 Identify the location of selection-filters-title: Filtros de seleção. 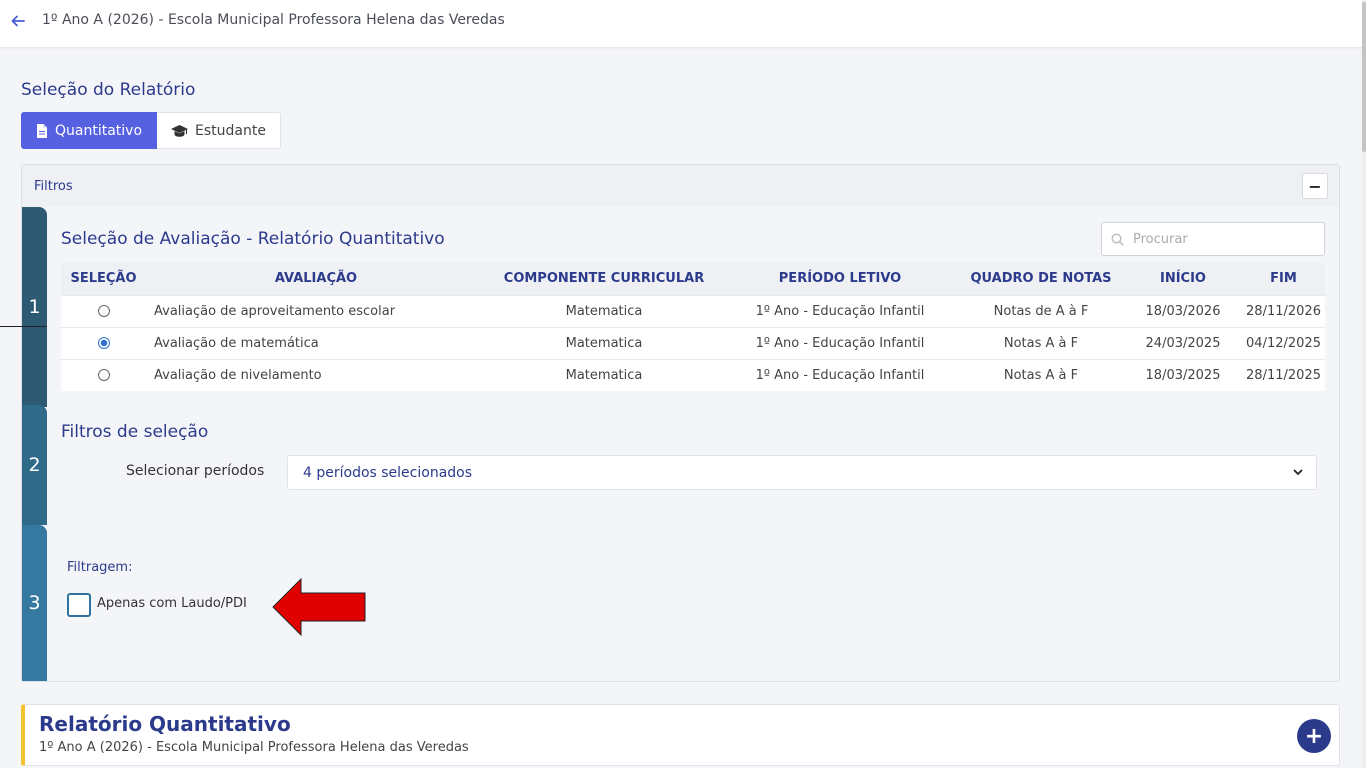
(135, 432).